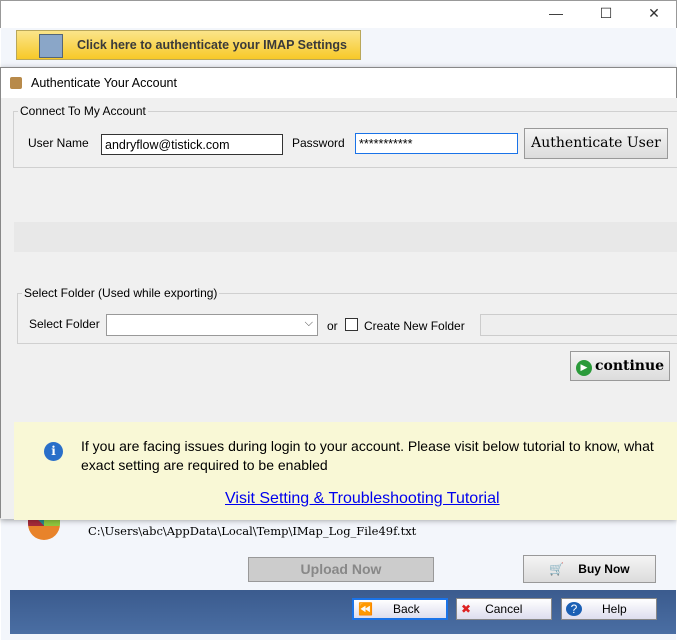 The width and height of the screenshot is (677, 640). I want to click on navigation-bar: ⏪ Back ✖ Cancel ? Help, so click(343, 612).